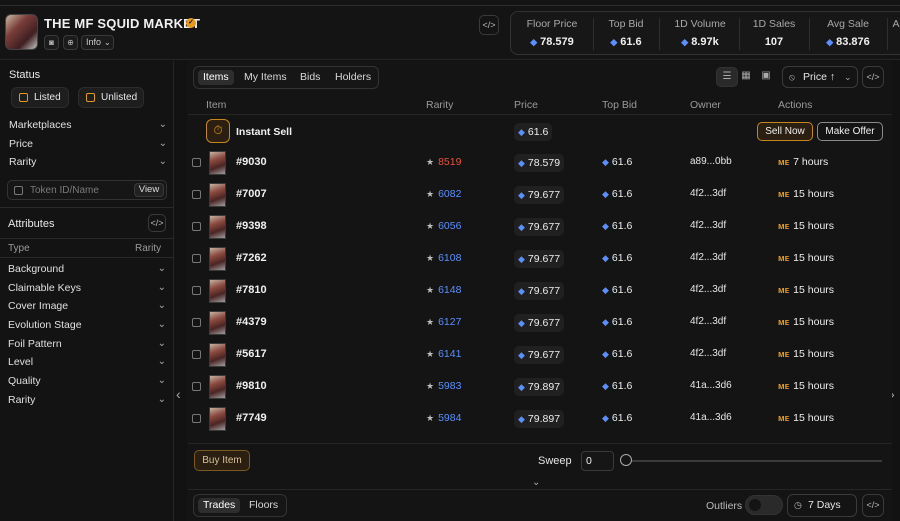  I want to click on unlisted-chip: Unlisted, so click(111, 97).